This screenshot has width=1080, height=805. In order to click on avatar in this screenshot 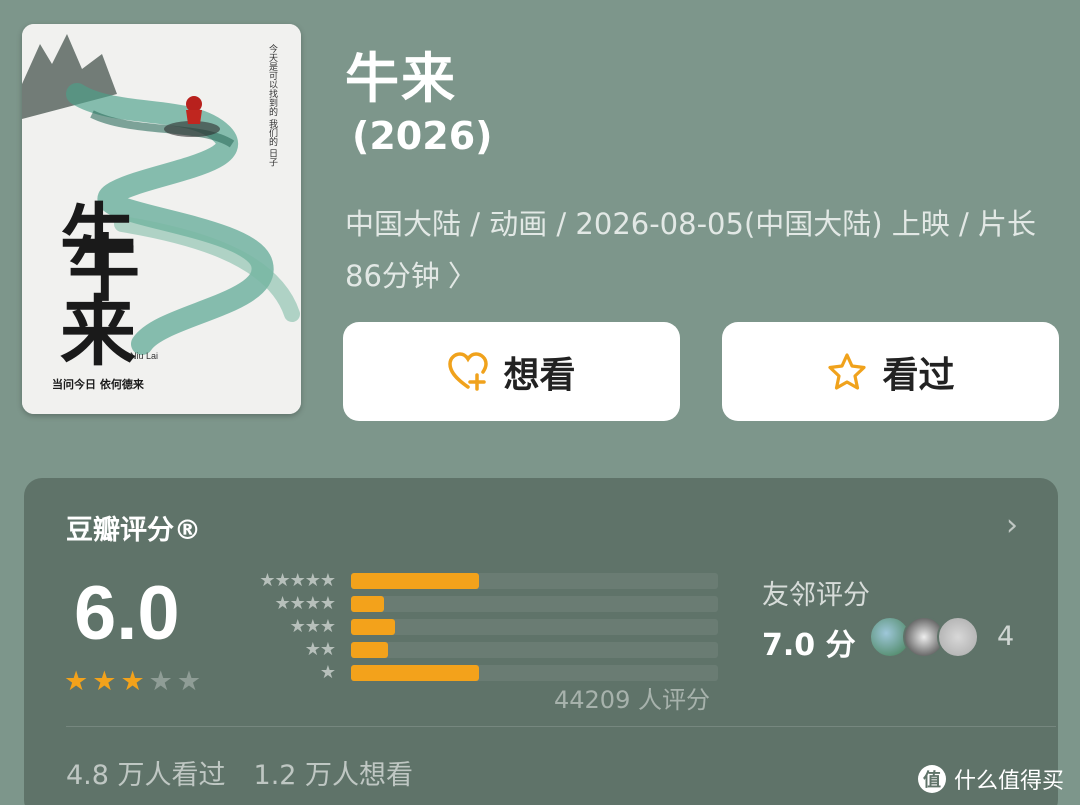, I will do `click(958, 637)`.